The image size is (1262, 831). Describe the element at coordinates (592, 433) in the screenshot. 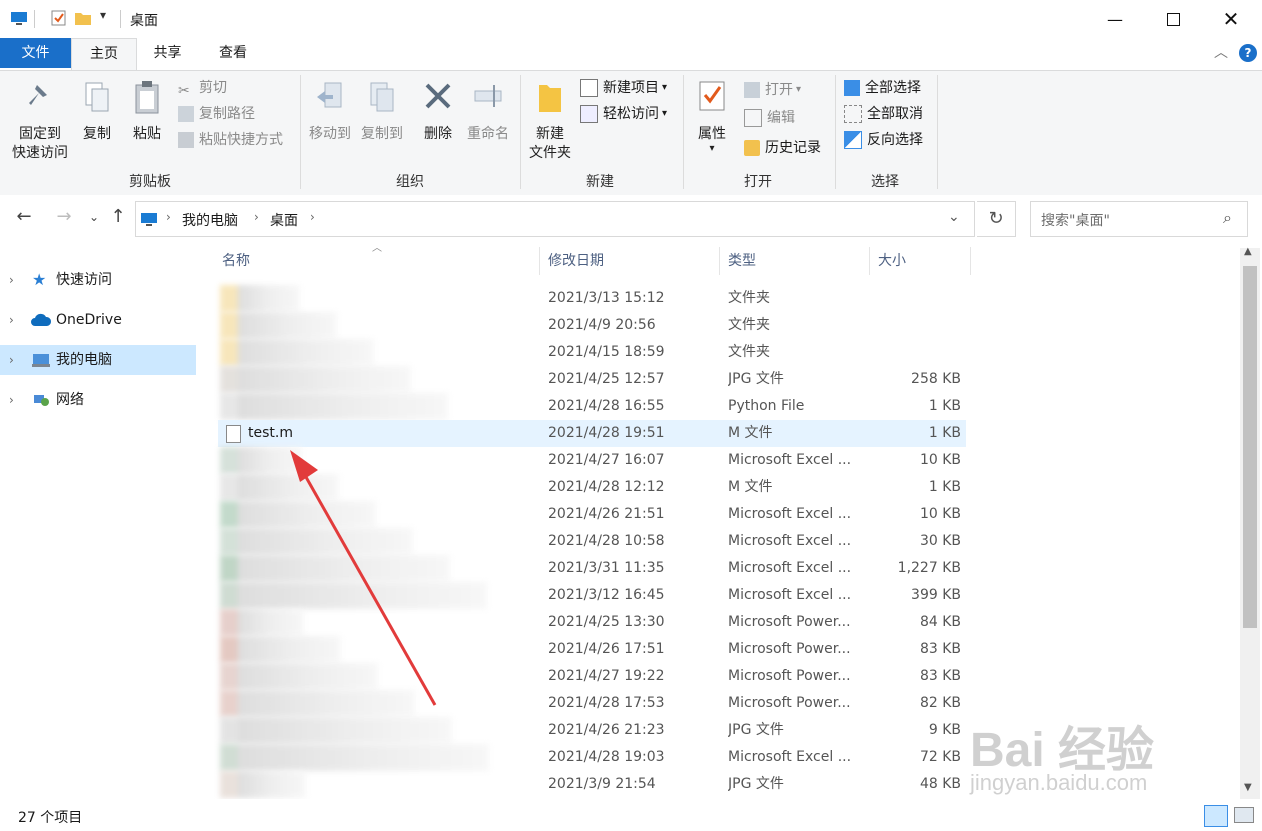

I see `file-row: test.m 2021/4/28 19:51 M 文件 1 KB` at that location.